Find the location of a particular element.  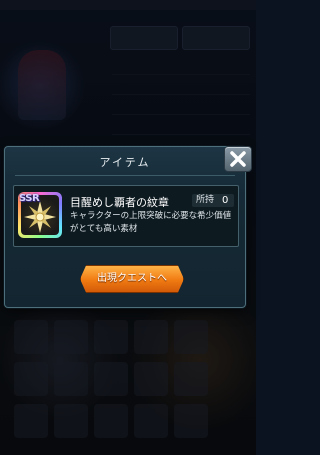

go-to-quest-button: 出現クエストへ is located at coordinates (132, 279).